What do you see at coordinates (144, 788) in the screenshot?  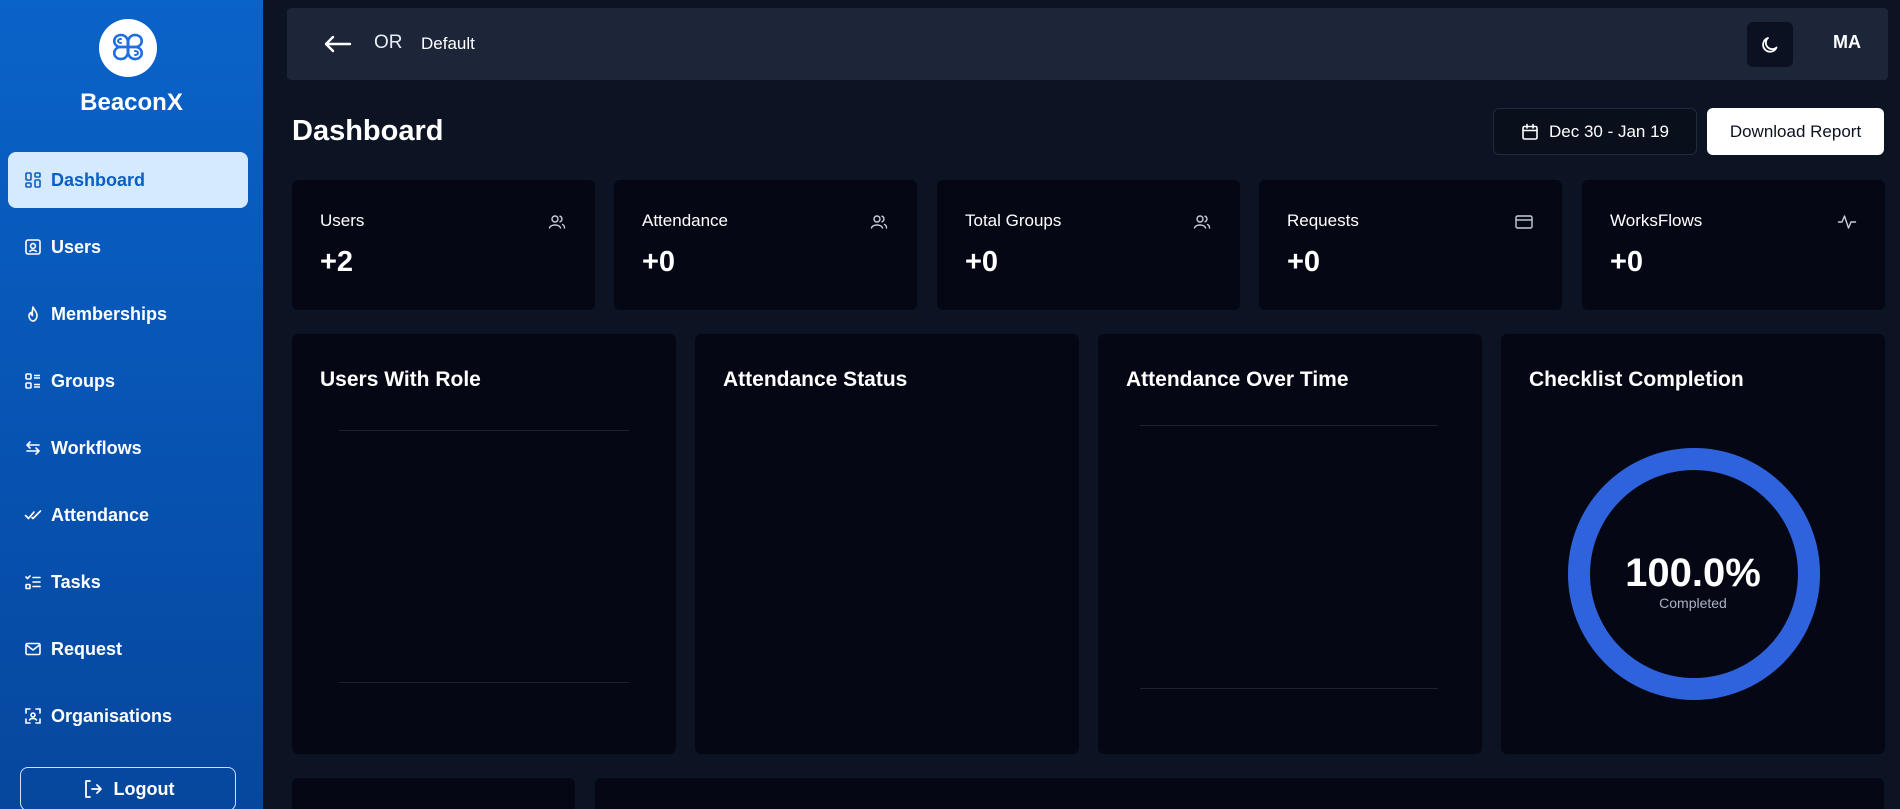 I see `logout-label: Logout` at bounding box center [144, 788].